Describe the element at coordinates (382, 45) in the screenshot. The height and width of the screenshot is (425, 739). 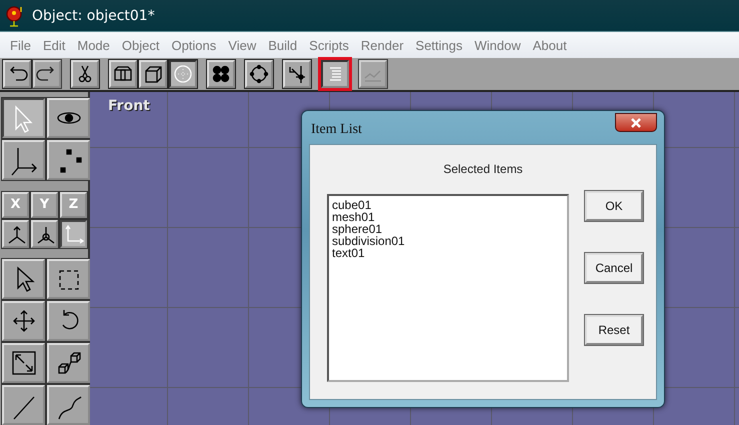
I see `menu-item: Render` at that location.